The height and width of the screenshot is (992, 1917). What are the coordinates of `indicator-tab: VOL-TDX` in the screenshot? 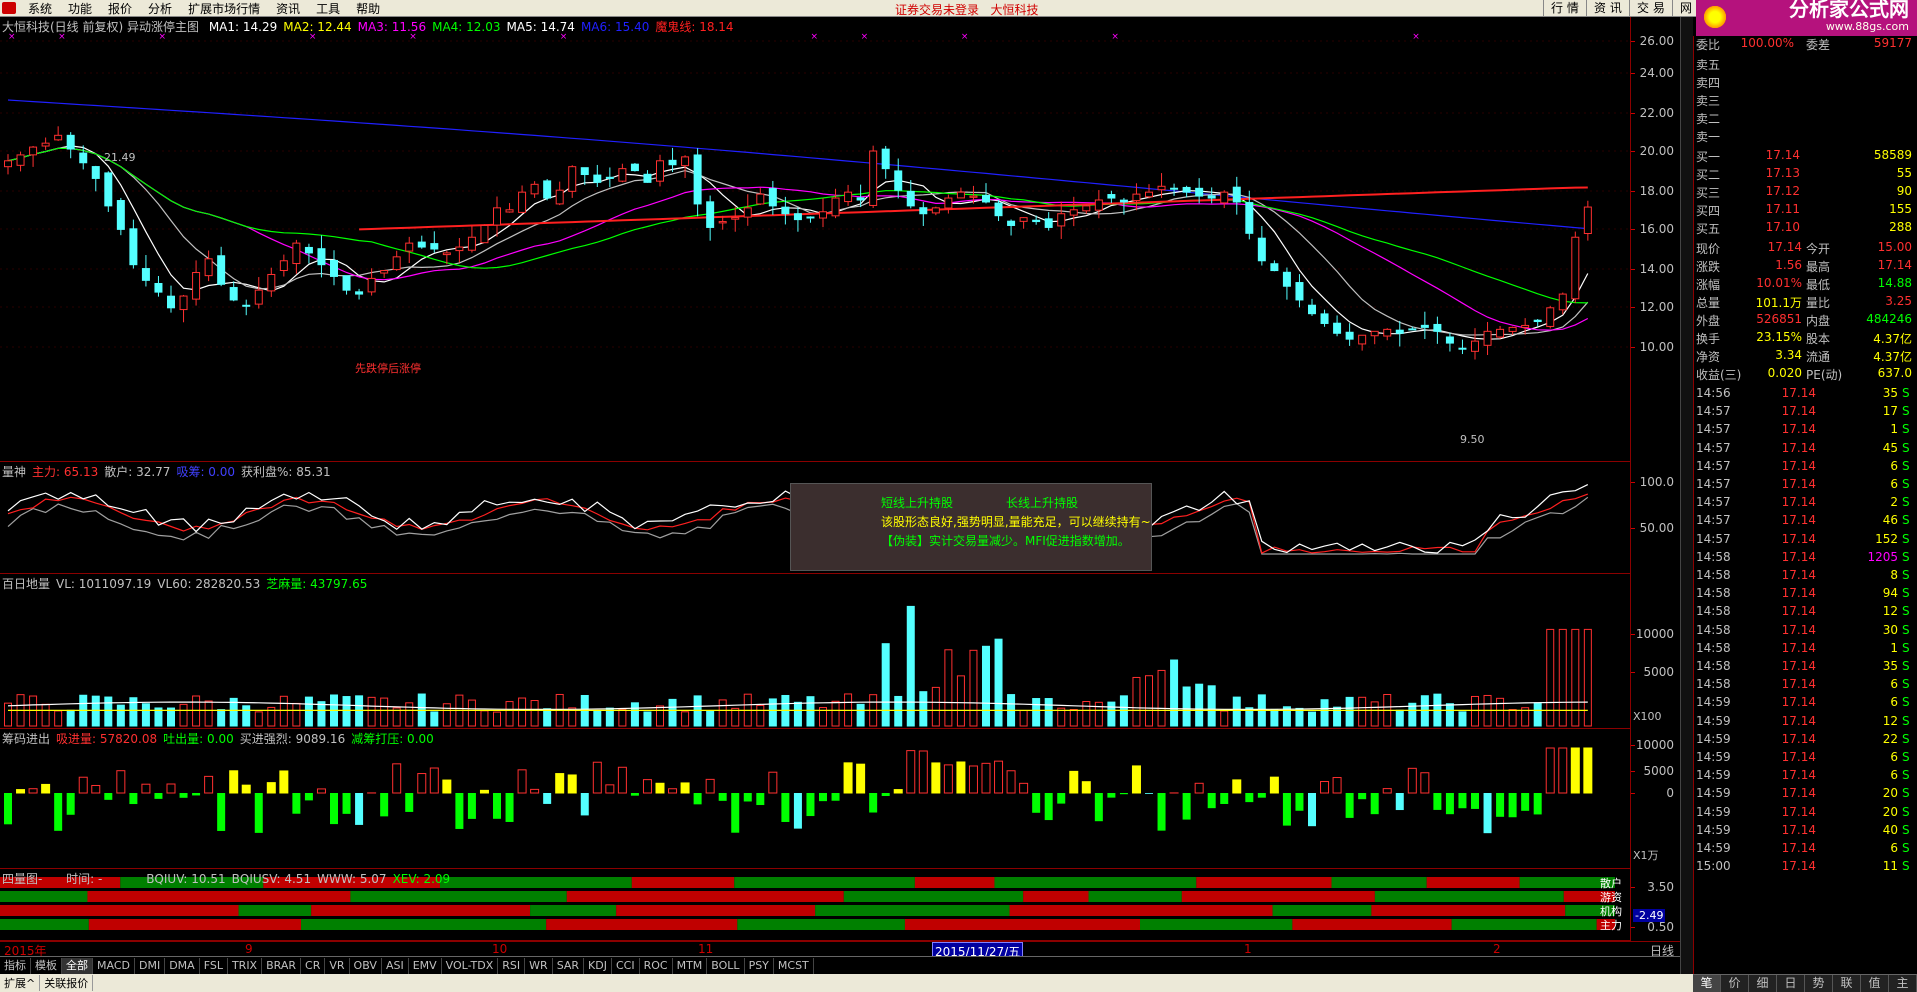 It's located at (470, 965).